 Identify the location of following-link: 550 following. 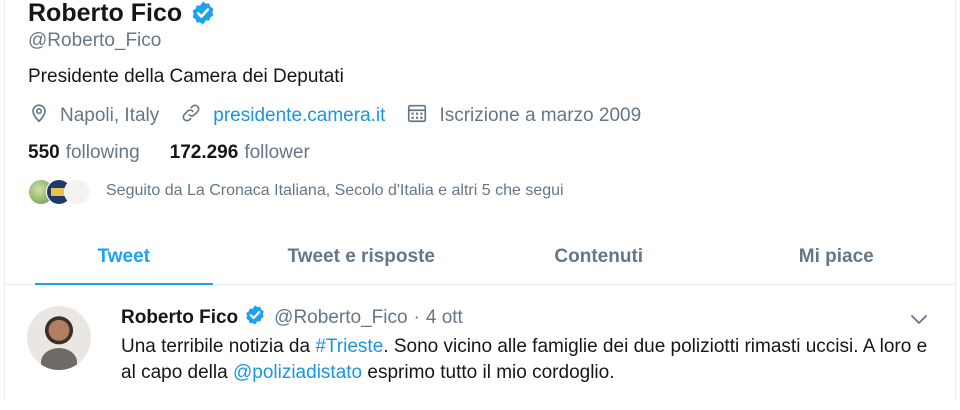
(84, 153).